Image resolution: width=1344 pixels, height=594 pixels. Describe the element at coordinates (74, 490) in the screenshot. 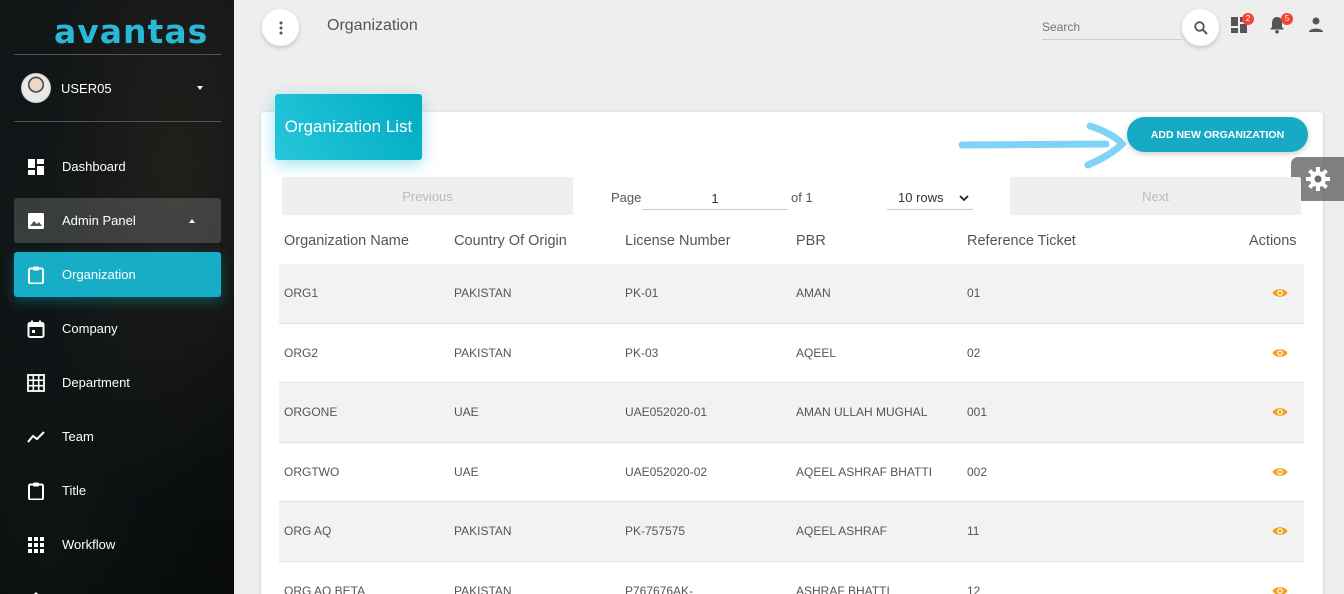

I see `sidebar-item-label: Title` at that location.